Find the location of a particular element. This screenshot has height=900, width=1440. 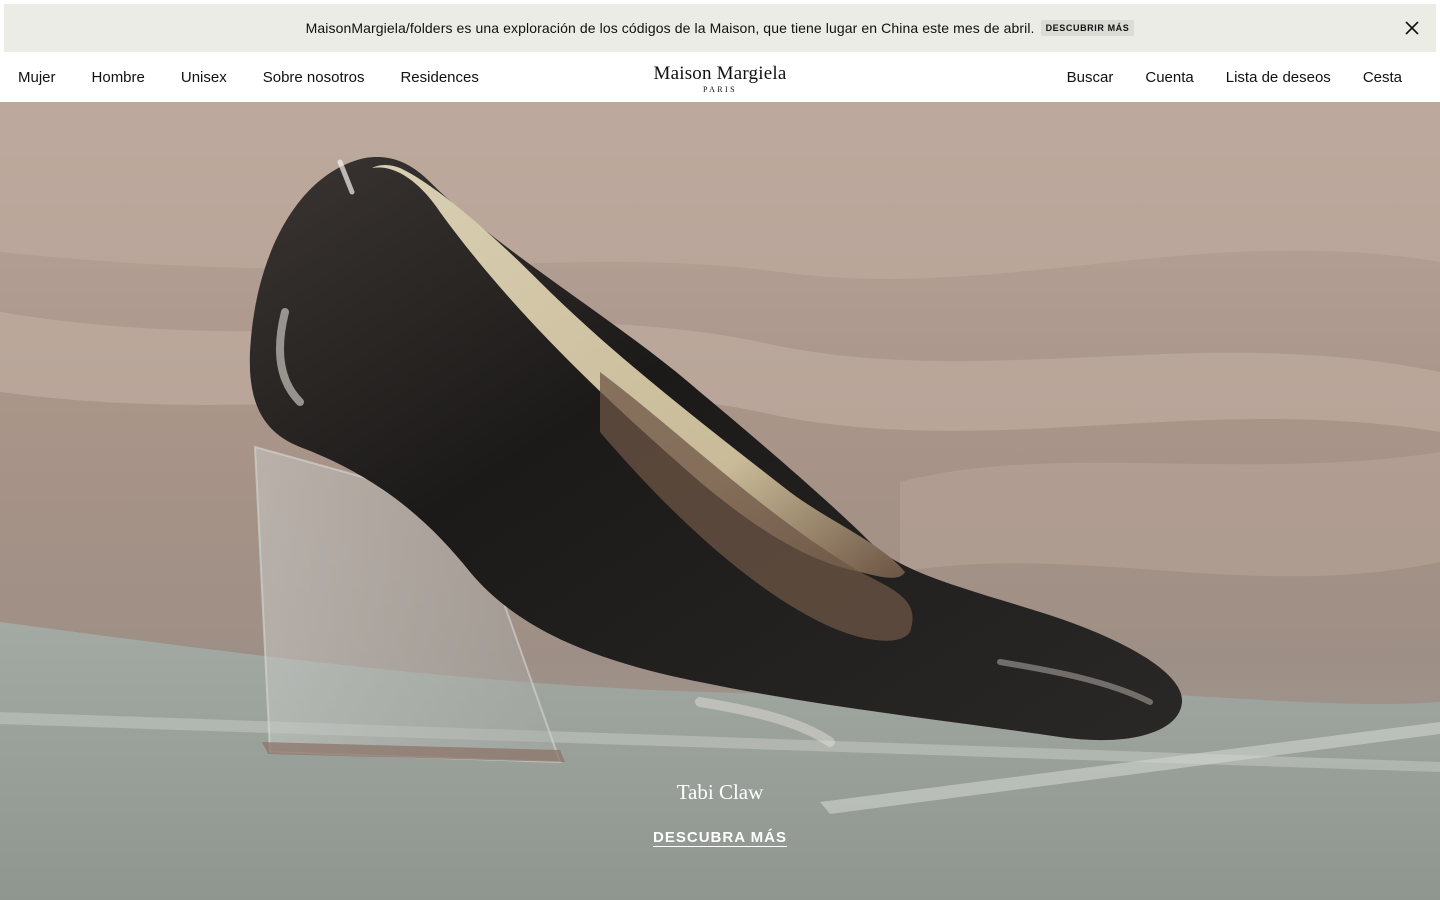

logo-subtitle: PARIS is located at coordinates (720, 89).